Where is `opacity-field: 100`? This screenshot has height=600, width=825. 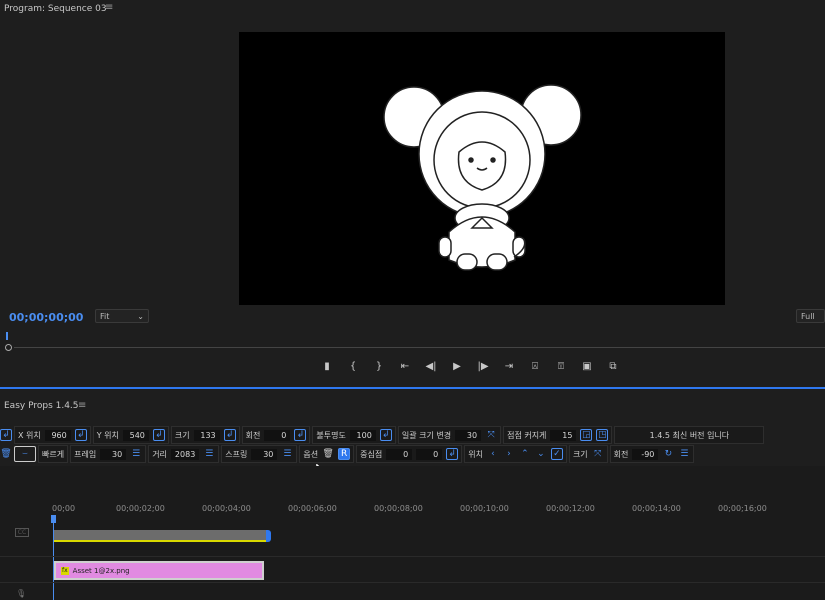 opacity-field: 100 is located at coordinates (362, 435).